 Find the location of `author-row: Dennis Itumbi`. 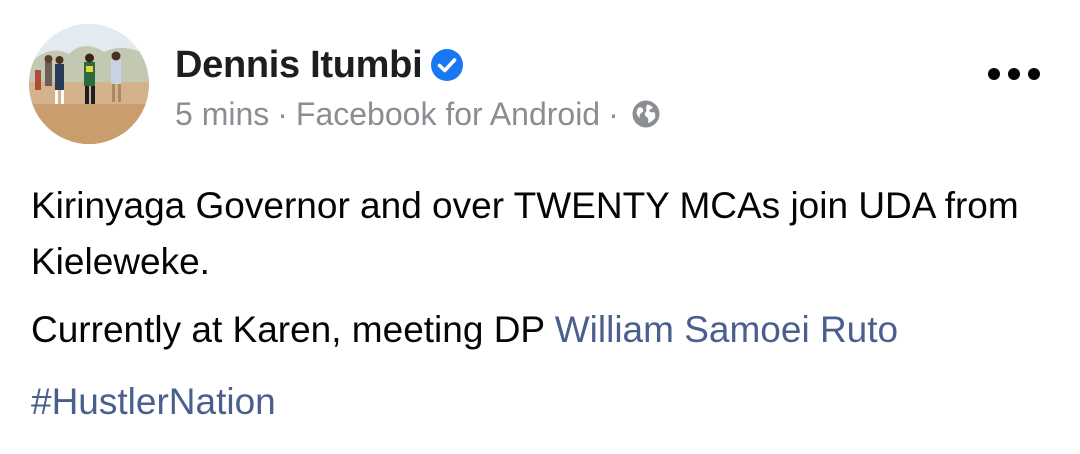

author-row: Dennis Itumbi is located at coordinates (319, 65).